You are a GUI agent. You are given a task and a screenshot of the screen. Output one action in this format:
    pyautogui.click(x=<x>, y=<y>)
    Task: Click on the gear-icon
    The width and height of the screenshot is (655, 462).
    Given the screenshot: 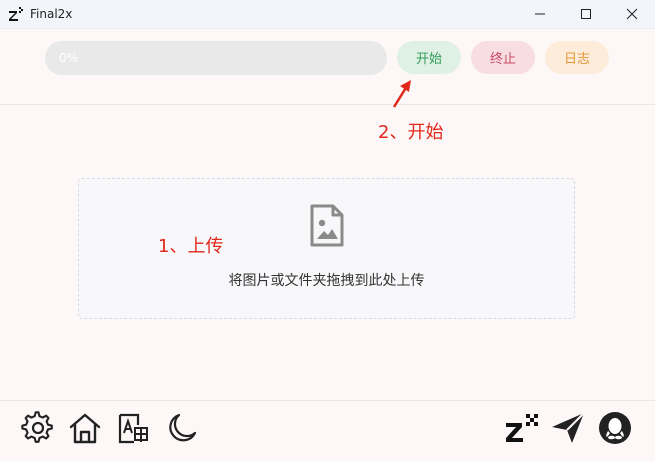 What is the action you would take?
    pyautogui.click(x=37, y=427)
    